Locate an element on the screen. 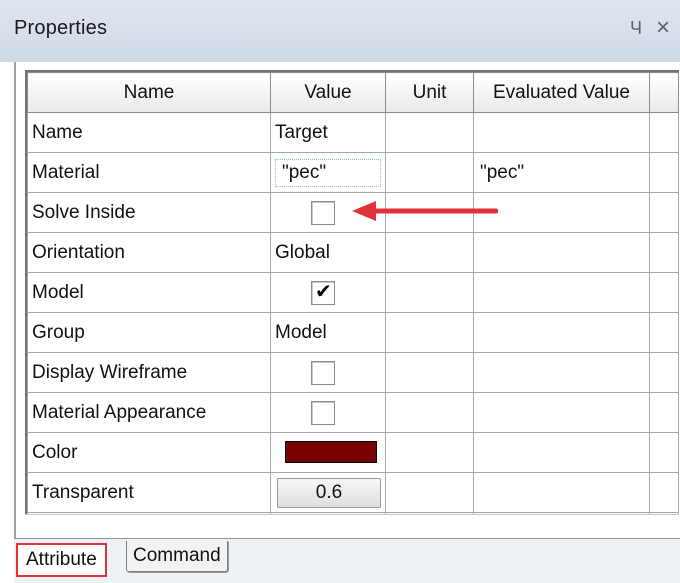 Image resolution: width=680 pixels, height=583 pixels. header-row: Name Value Unit Evaluated Value is located at coordinates (353, 92).